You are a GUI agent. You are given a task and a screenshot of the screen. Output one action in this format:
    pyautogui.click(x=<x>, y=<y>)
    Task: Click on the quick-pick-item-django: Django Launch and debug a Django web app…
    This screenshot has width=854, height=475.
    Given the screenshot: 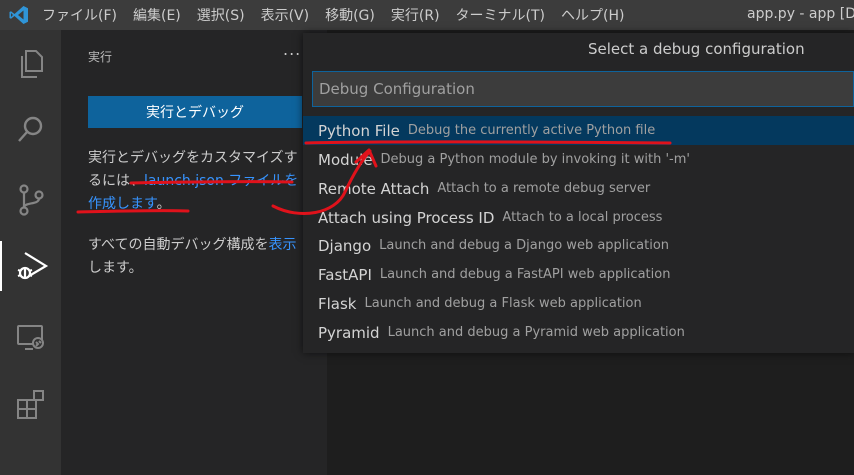 What is the action you would take?
    pyautogui.click(x=578, y=245)
    